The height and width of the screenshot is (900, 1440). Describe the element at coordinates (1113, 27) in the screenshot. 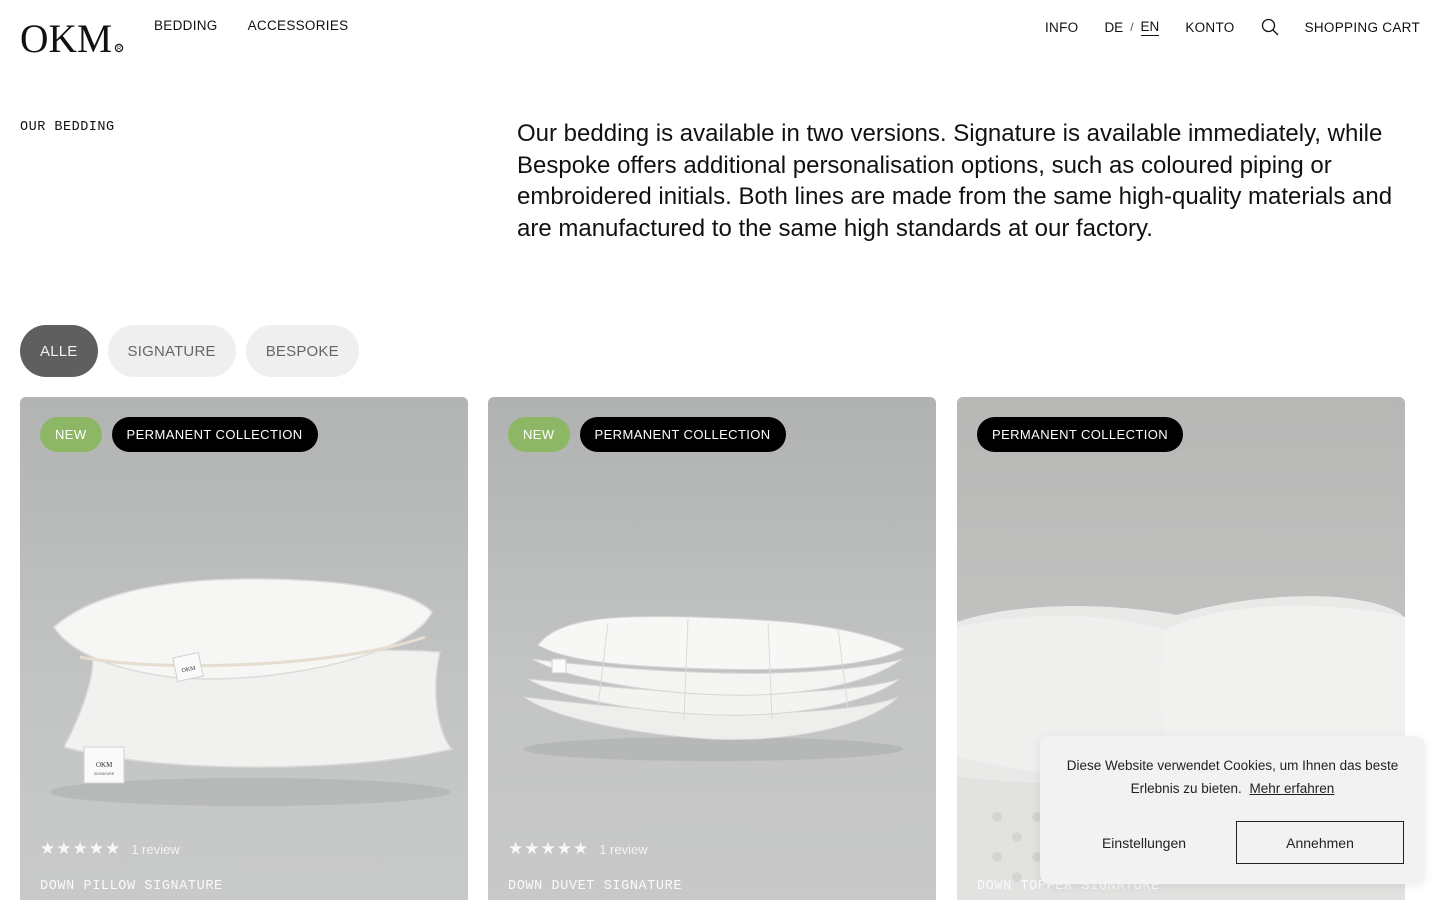

I see `lang-de: DE` at that location.